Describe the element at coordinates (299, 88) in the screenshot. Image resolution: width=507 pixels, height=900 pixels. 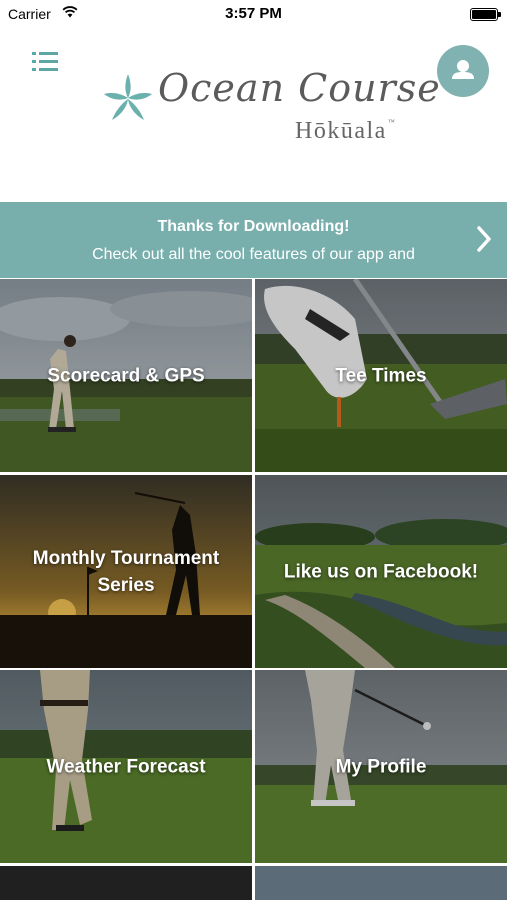
I see `logo-title: Ocean Course` at that location.